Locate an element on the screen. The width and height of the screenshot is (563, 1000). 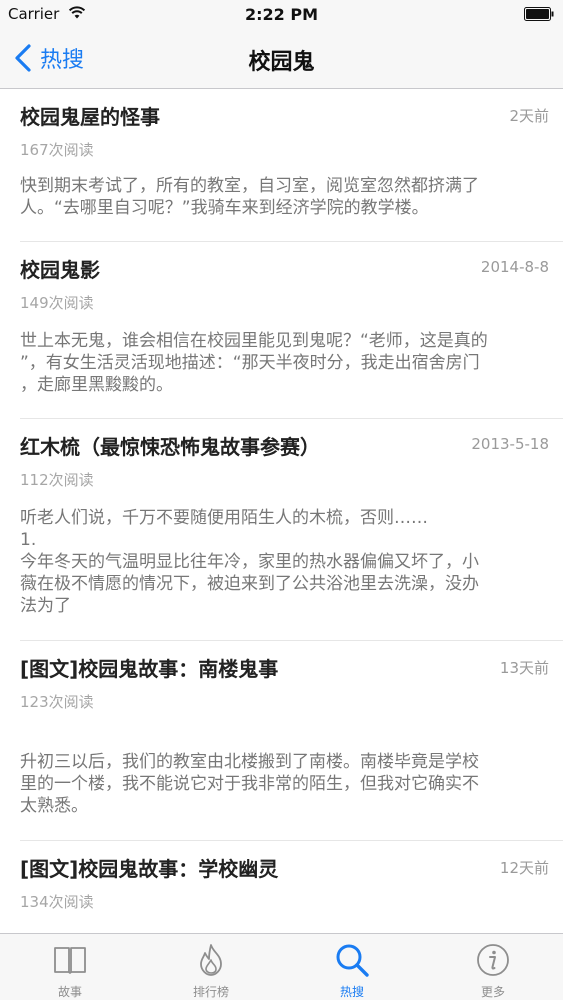
item-title: 校园鬼影 is located at coordinates (60, 270).